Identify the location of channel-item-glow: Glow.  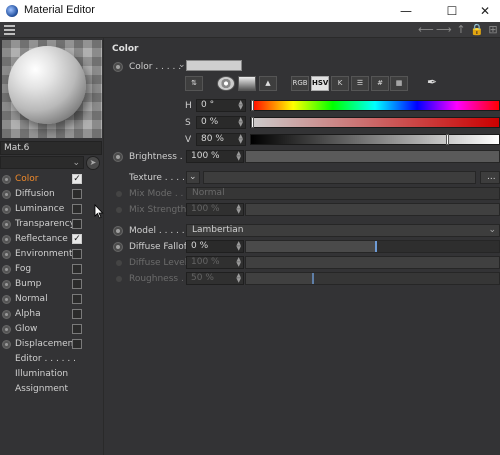
(52, 329).